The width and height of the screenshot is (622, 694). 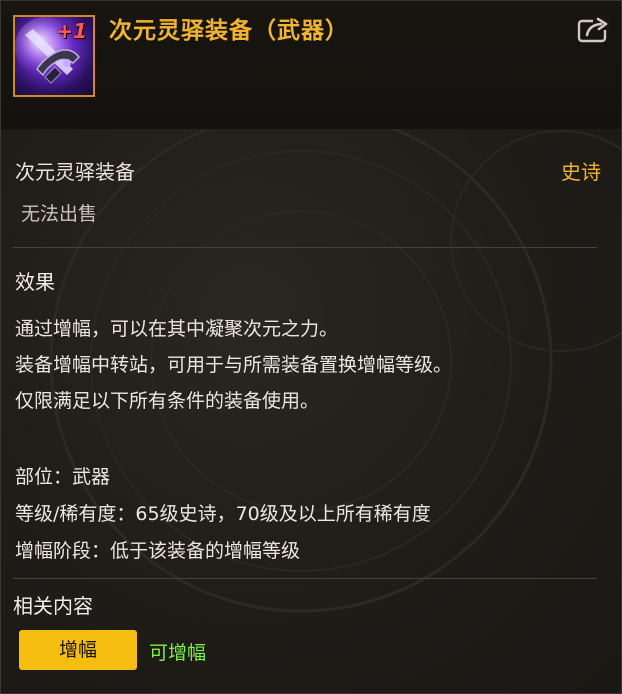 What do you see at coordinates (158, 551) in the screenshot?
I see `condition-enhance-stage: 增幅阶段：低于该装备的增幅等级` at bounding box center [158, 551].